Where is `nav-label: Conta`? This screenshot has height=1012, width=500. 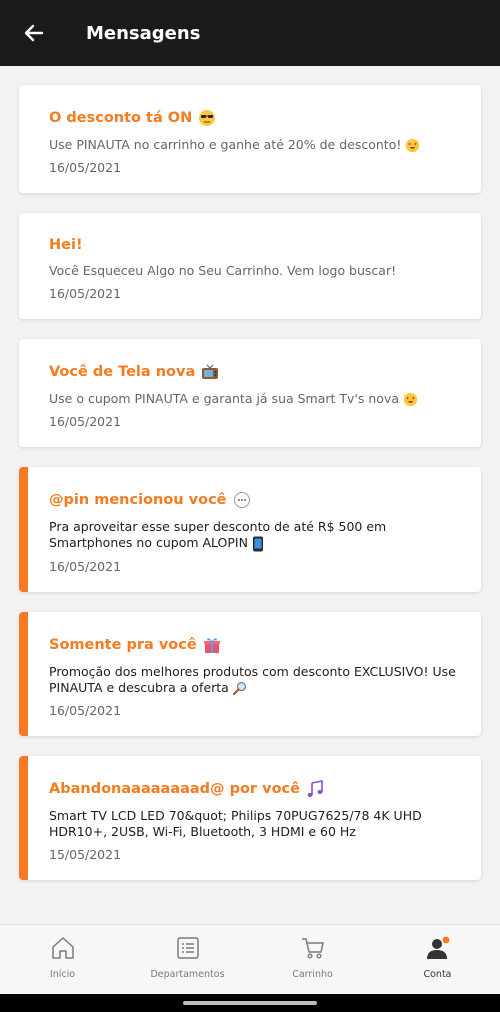 nav-label: Conta is located at coordinates (437, 974).